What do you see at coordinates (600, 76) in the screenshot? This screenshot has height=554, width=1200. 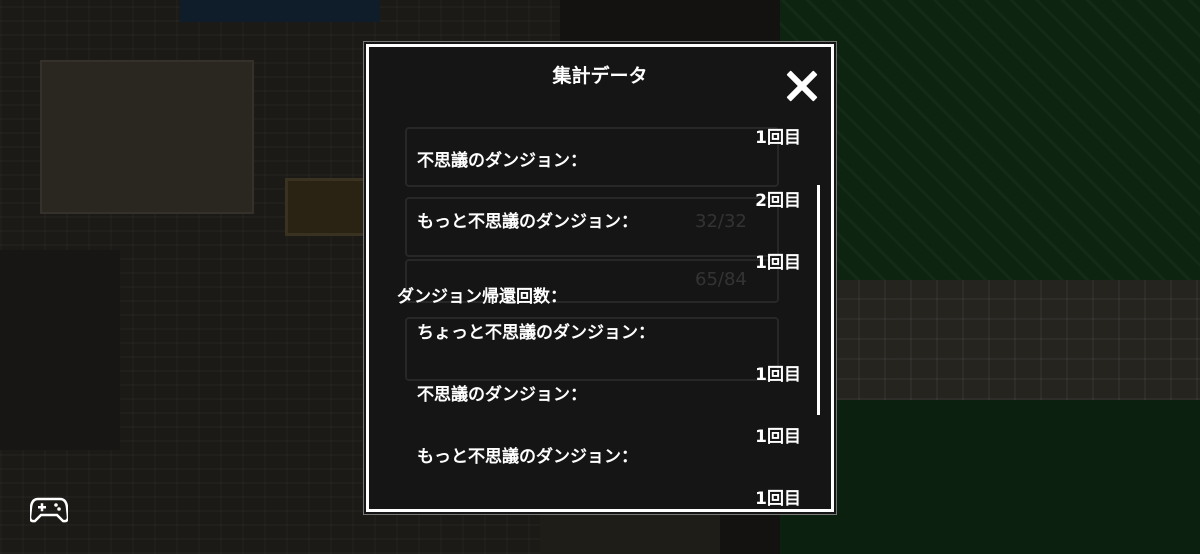 I see `dialog-title: 集計データ` at bounding box center [600, 76].